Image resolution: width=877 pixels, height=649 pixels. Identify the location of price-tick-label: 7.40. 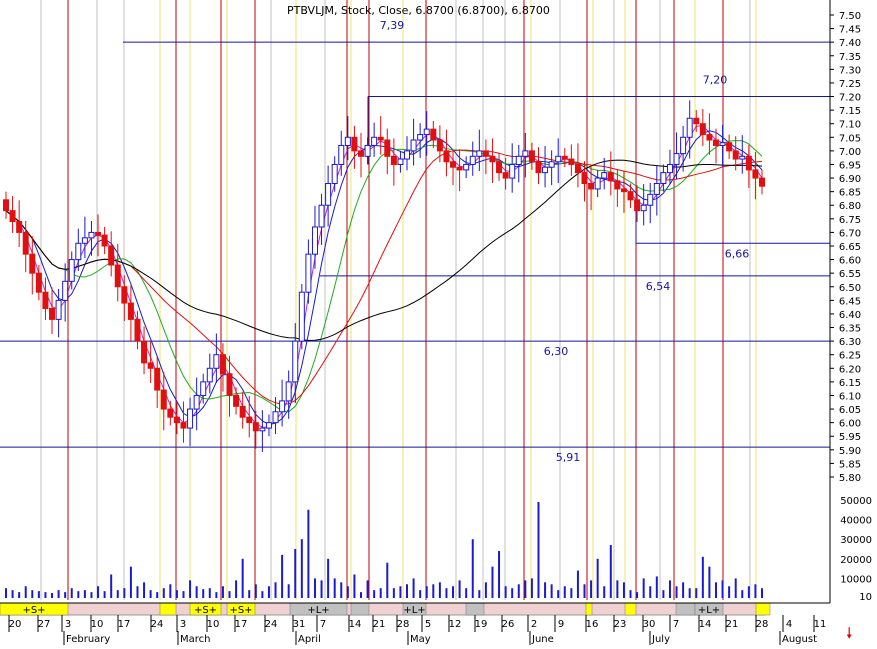
(850, 43).